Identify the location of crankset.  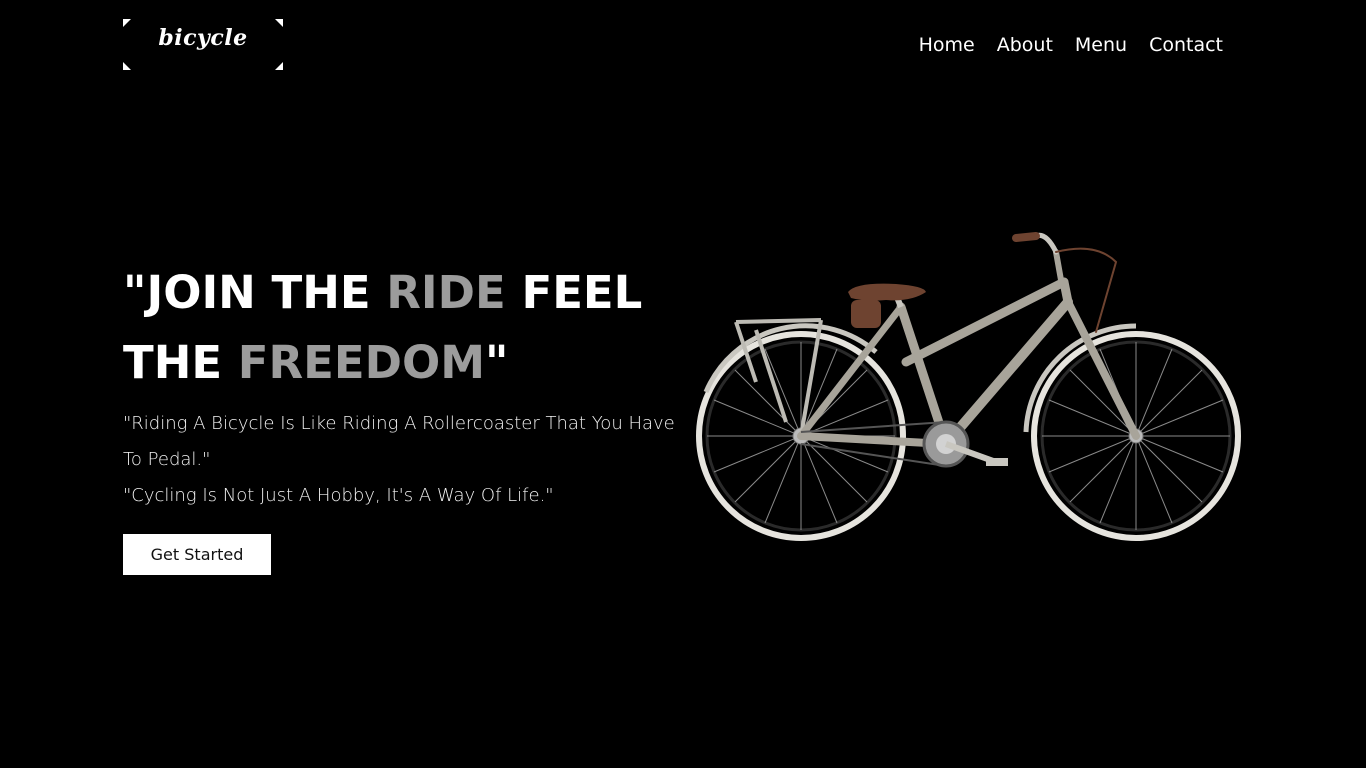
(965, 444).